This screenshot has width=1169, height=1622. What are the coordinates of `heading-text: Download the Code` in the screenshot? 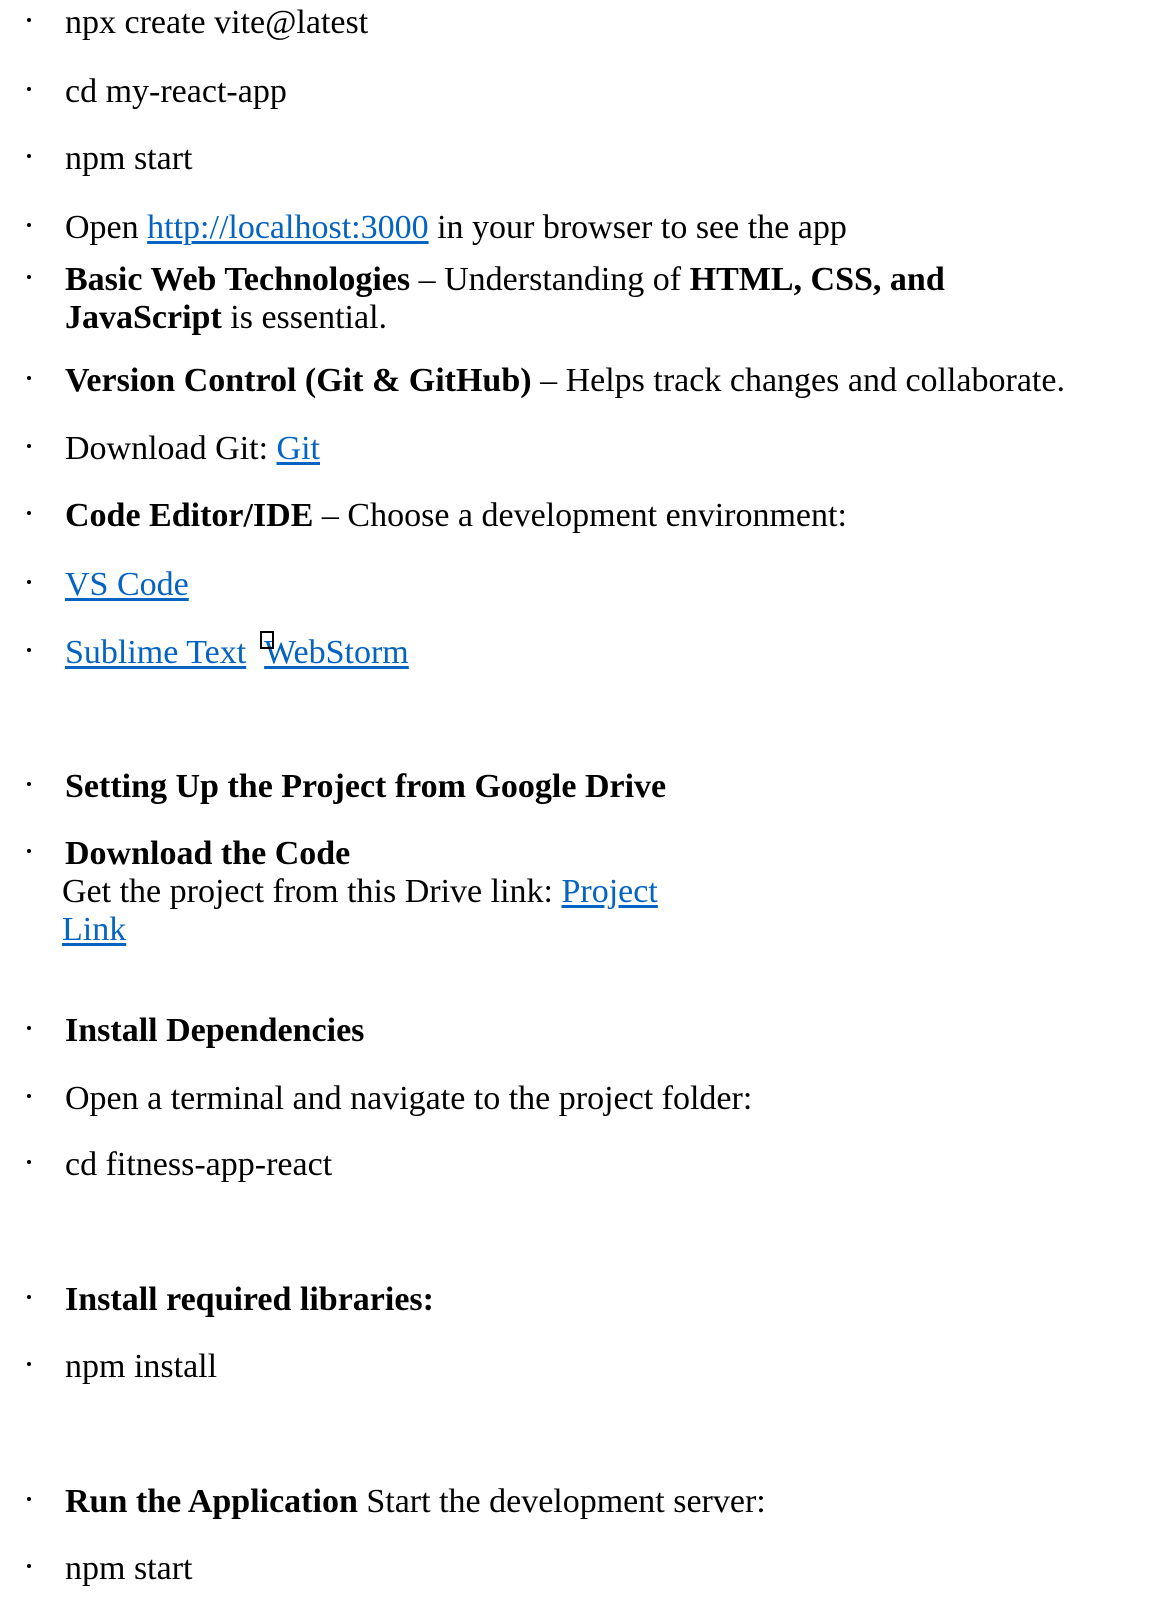 It's located at (208, 853).